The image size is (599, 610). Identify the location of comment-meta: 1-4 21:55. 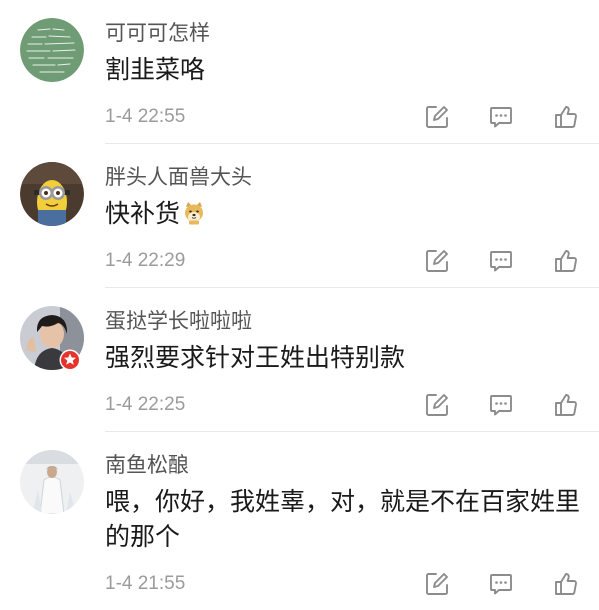
(352, 584).